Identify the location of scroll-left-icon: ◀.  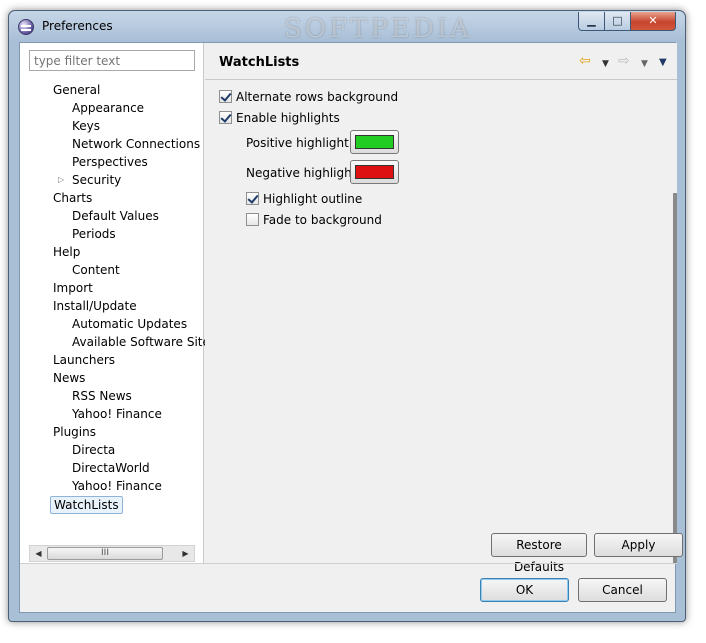
(38, 553).